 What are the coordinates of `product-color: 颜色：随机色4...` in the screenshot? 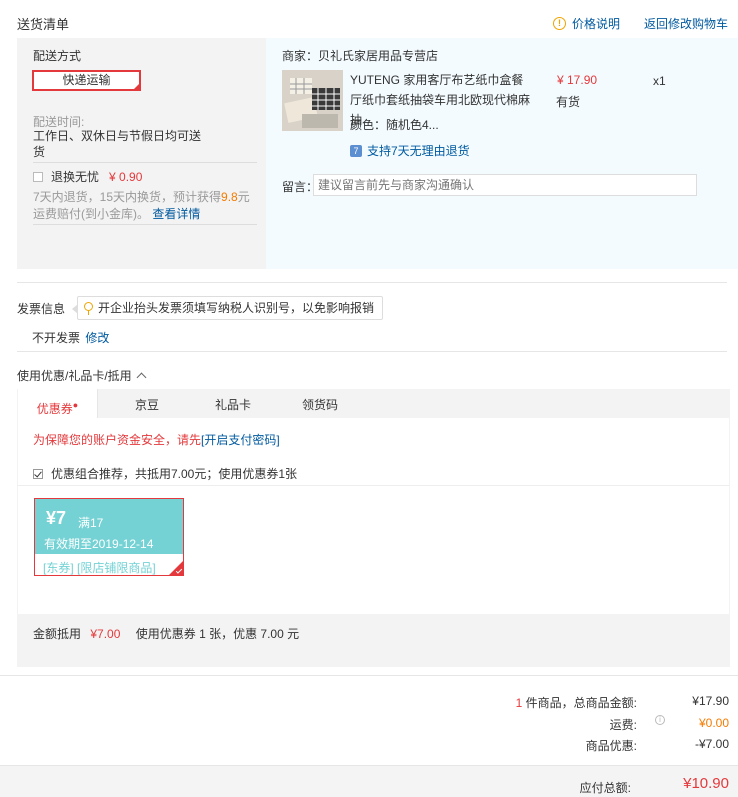 It's located at (394, 125).